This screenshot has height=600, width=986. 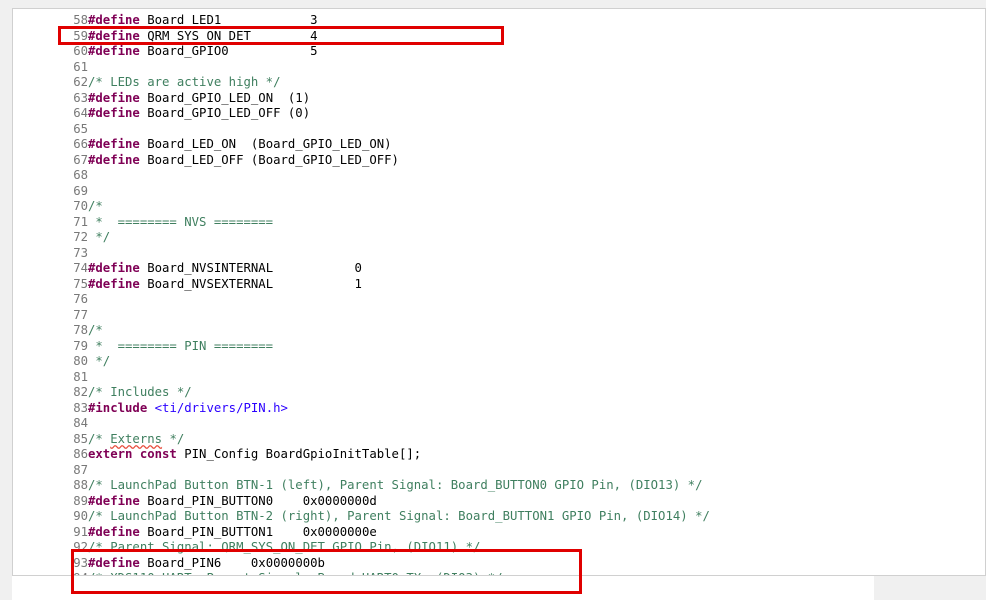 What do you see at coordinates (321, 144) in the screenshot?
I see `macro-value: (Board_GPIO_LED_ON)` at bounding box center [321, 144].